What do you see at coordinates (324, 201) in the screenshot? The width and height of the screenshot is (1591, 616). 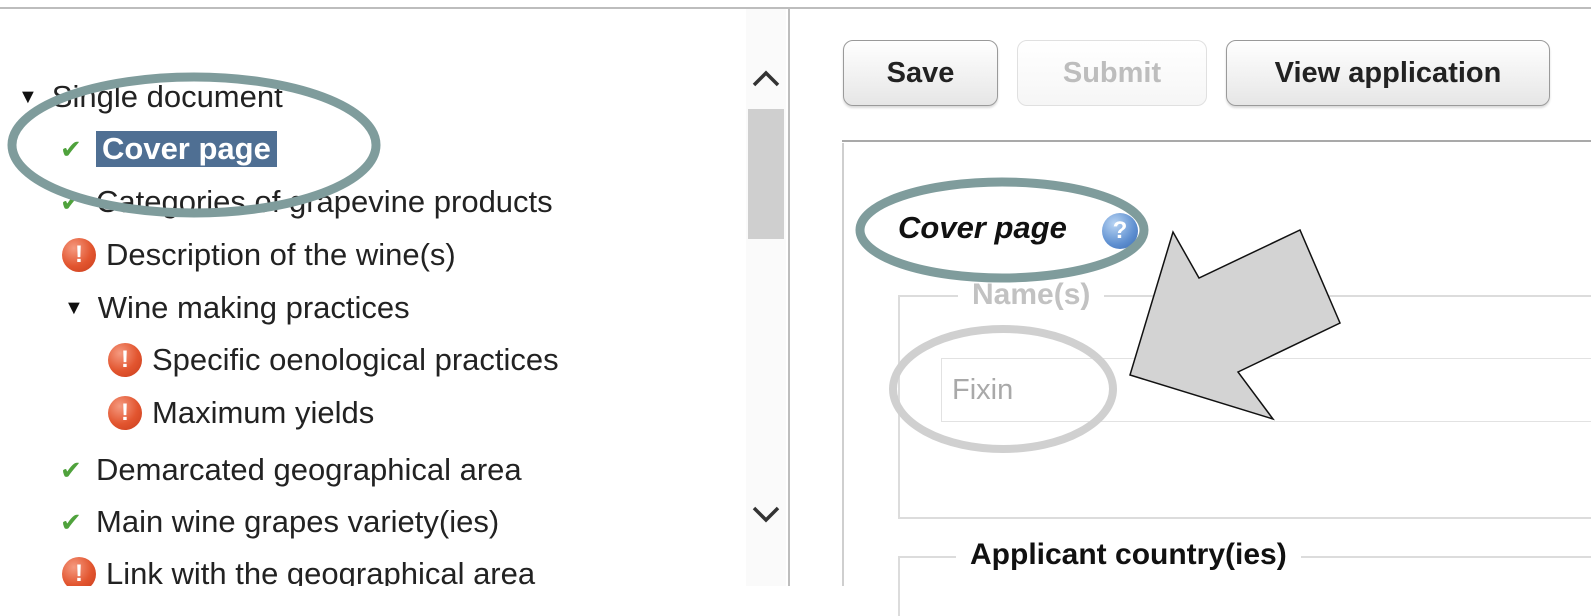 I see `tree-item-label: Categories of grapevine products` at bounding box center [324, 201].